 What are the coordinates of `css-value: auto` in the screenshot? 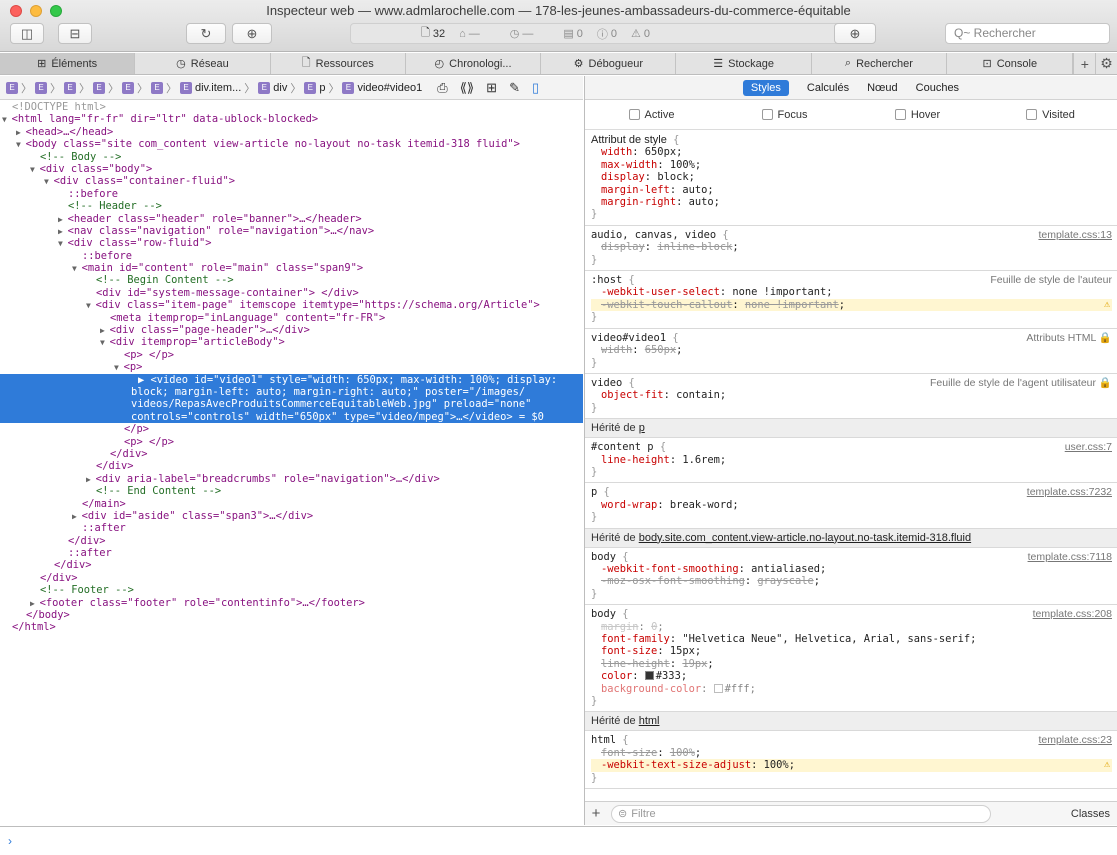 It's located at (701, 202).